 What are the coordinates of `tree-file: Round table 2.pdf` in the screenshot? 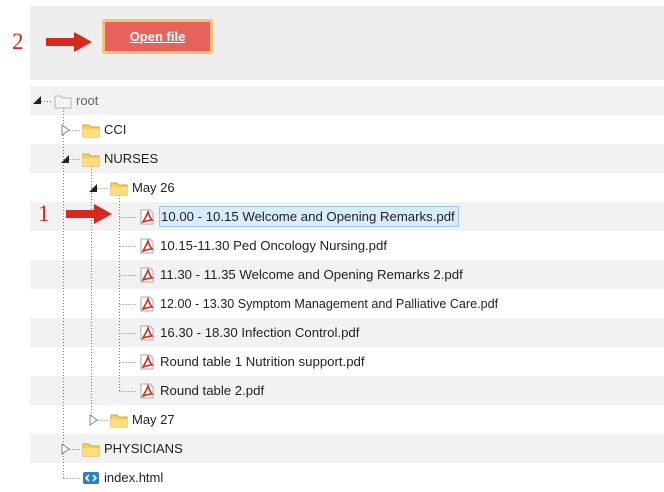 It's located at (201, 390).